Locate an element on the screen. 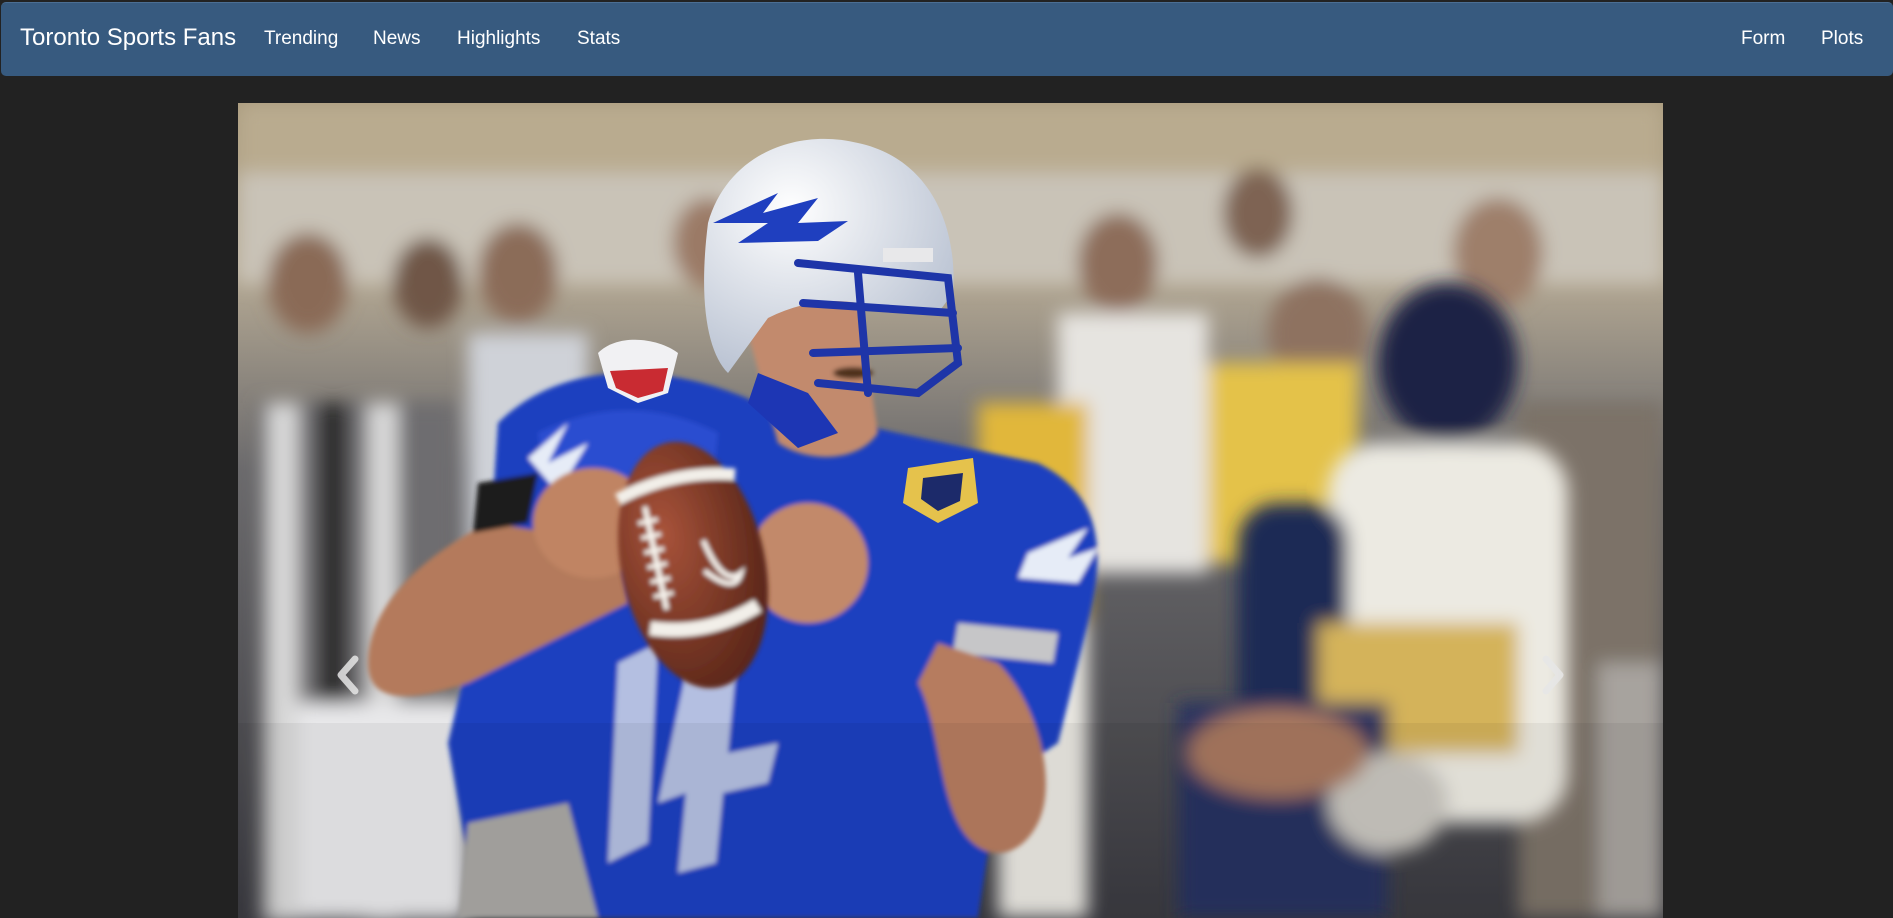 The width and height of the screenshot is (1893, 918). nav-link-stats: Stats is located at coordinates (598, 40).